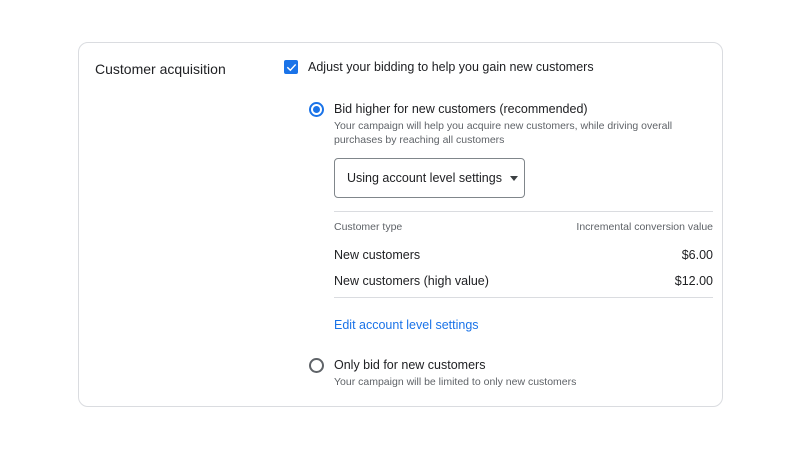 This screenshot has width=800, height=450. I want to click on row-customer-type: New customers, so click(377, 255).